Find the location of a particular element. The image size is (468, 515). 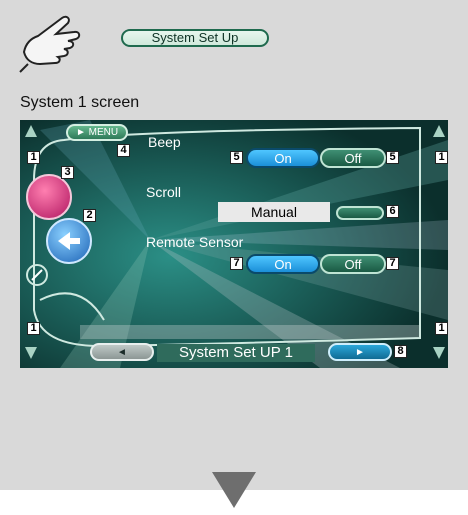

callout-1-bottom-right: 1 is located at coordinates (441, 328).